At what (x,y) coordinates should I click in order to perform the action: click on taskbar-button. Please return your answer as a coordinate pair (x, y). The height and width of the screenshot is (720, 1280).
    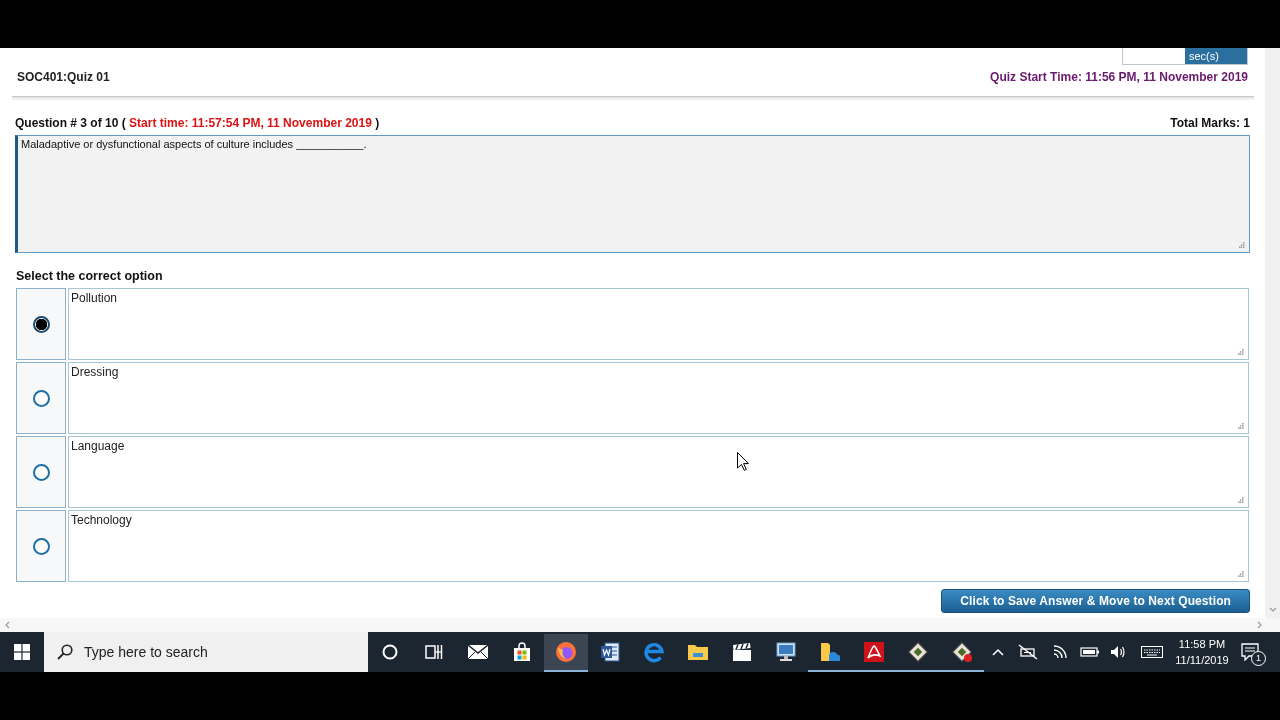
    Looking at the image, I should click on (566, 652).